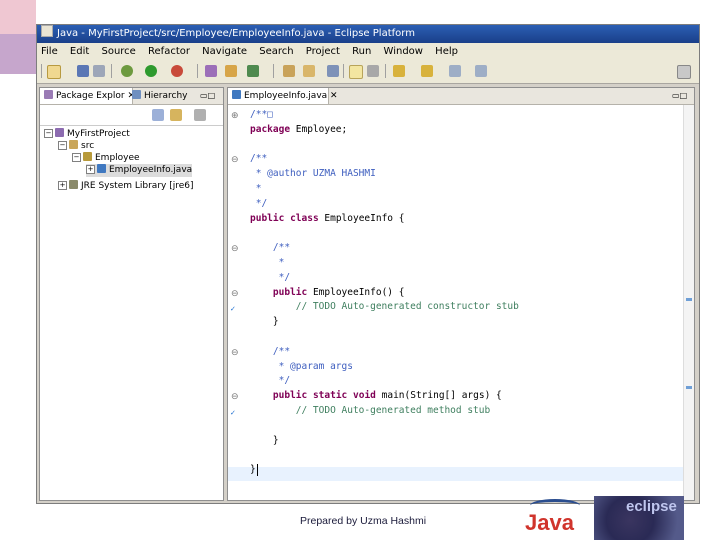 The height and width of the screenshot is (540, 720). I want to click on save-icon, so click(83, 71).